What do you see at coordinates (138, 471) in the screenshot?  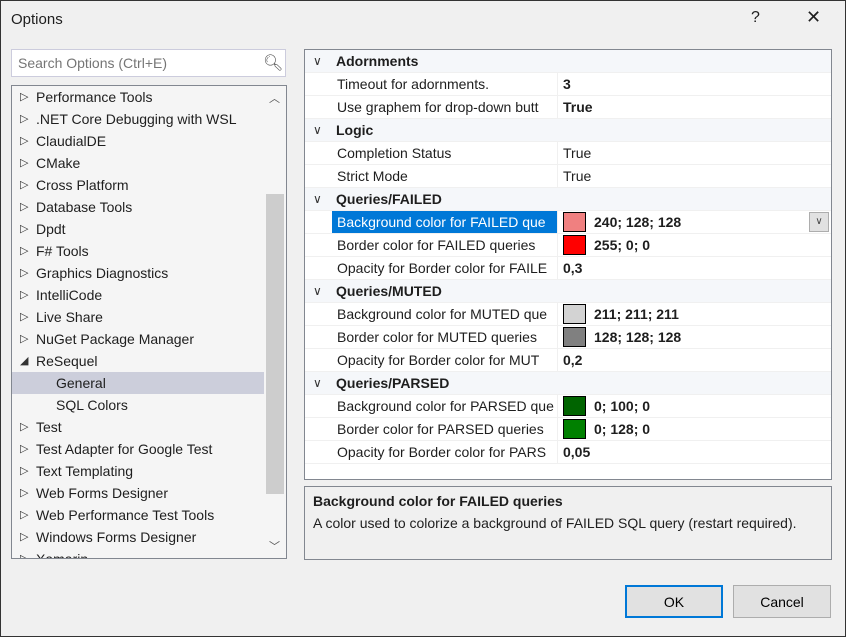 I see `tree-item: ▷ Text Templating` at bounding box center [138, 471].